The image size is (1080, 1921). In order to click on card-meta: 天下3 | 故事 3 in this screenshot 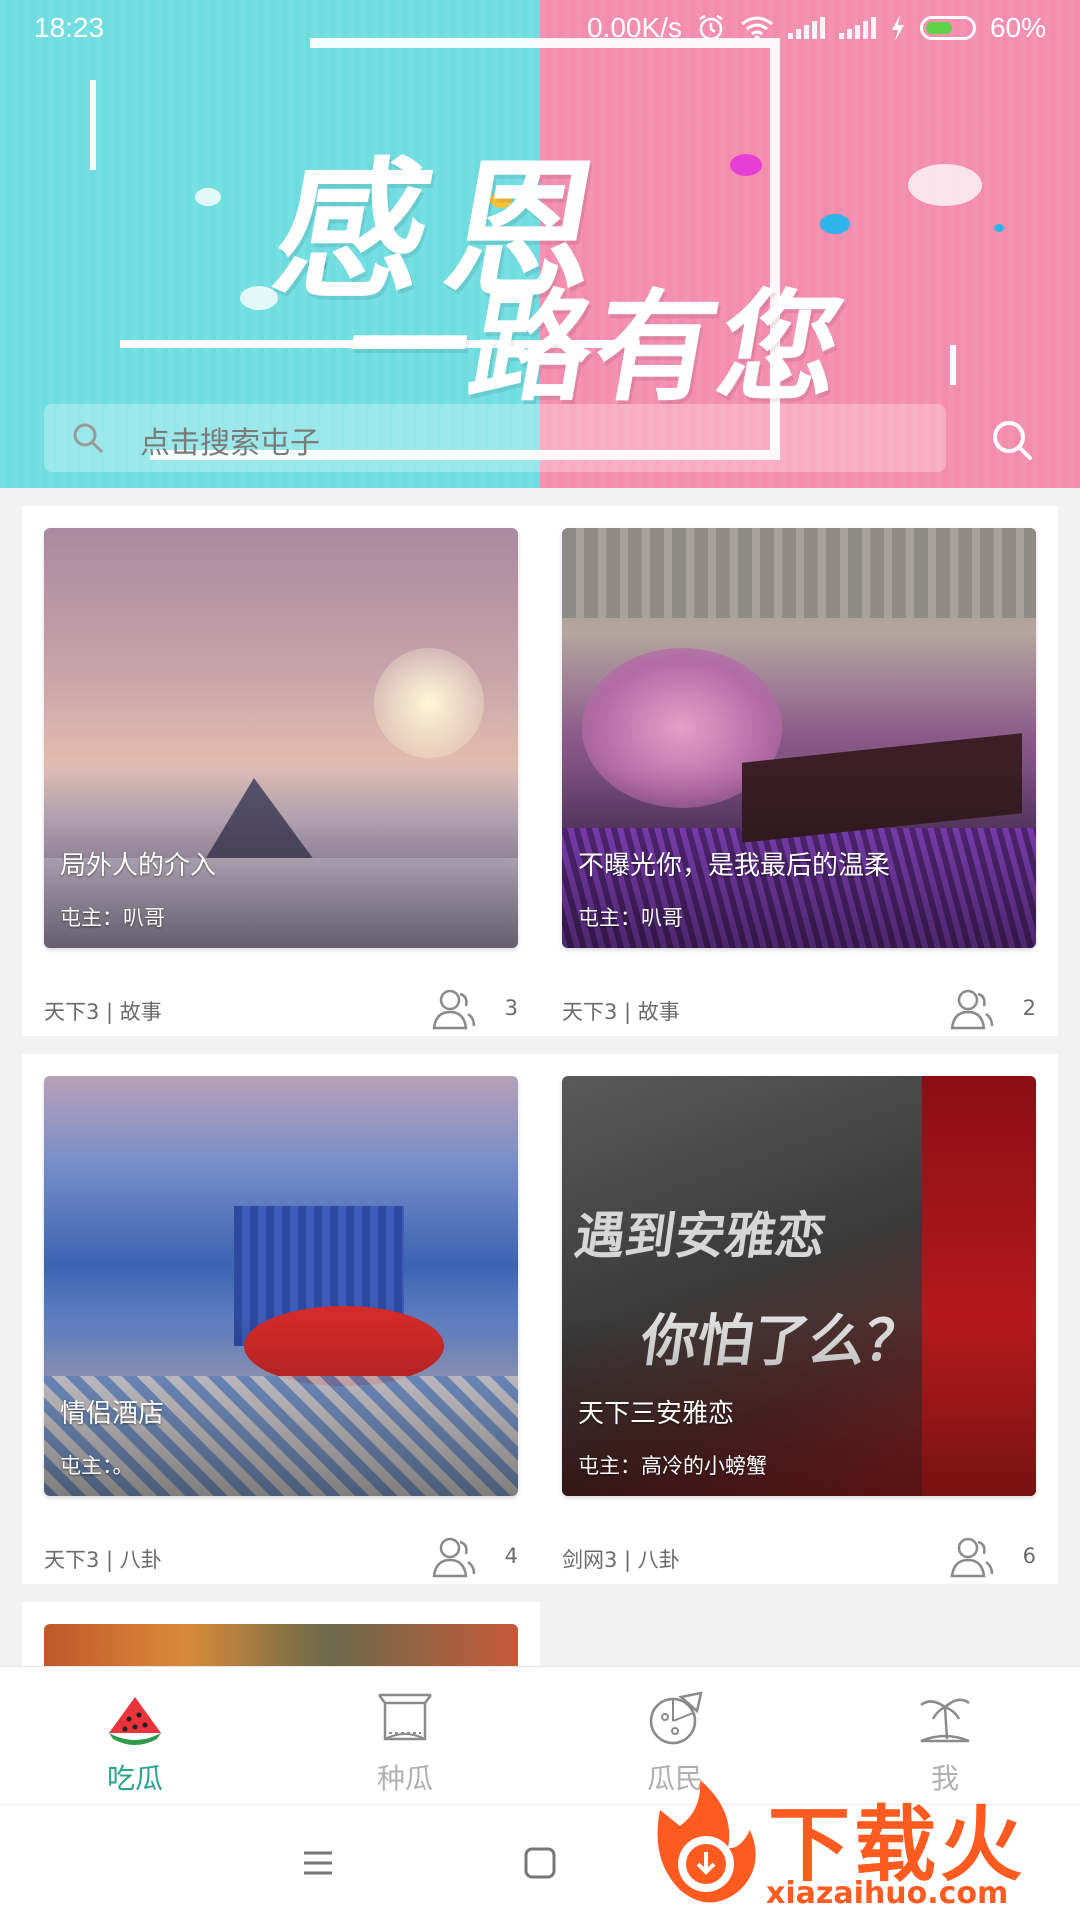, I will do `click(281, 1010)`.